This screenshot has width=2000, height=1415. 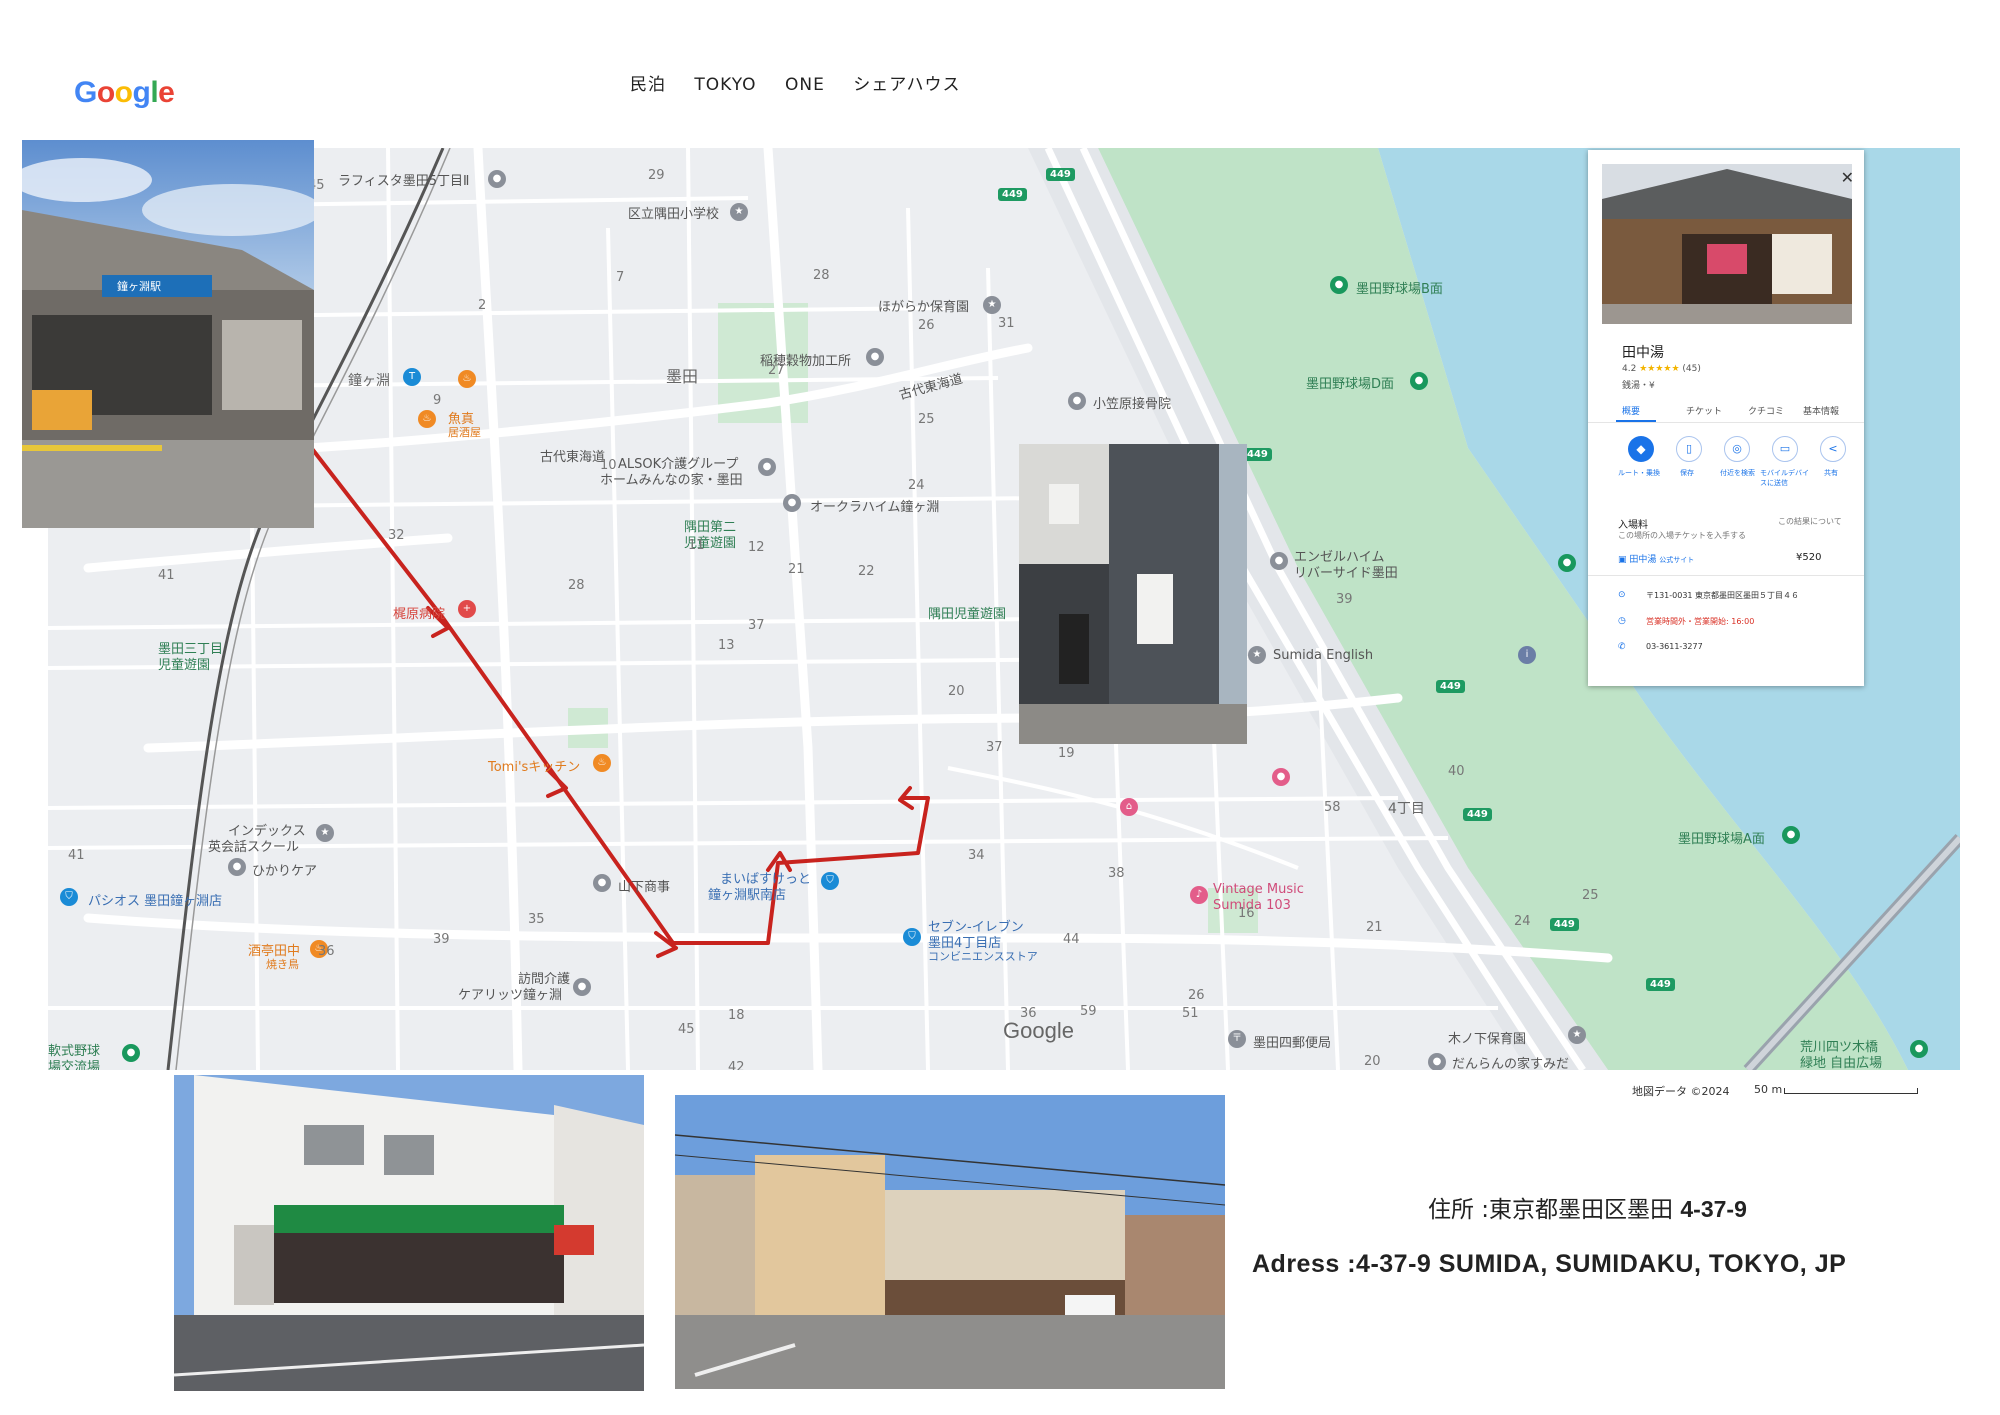 What do you see at coordinates (1006, 323) in the screenshot?
I see `block-number: 31` at bounding box center [1006, 323].